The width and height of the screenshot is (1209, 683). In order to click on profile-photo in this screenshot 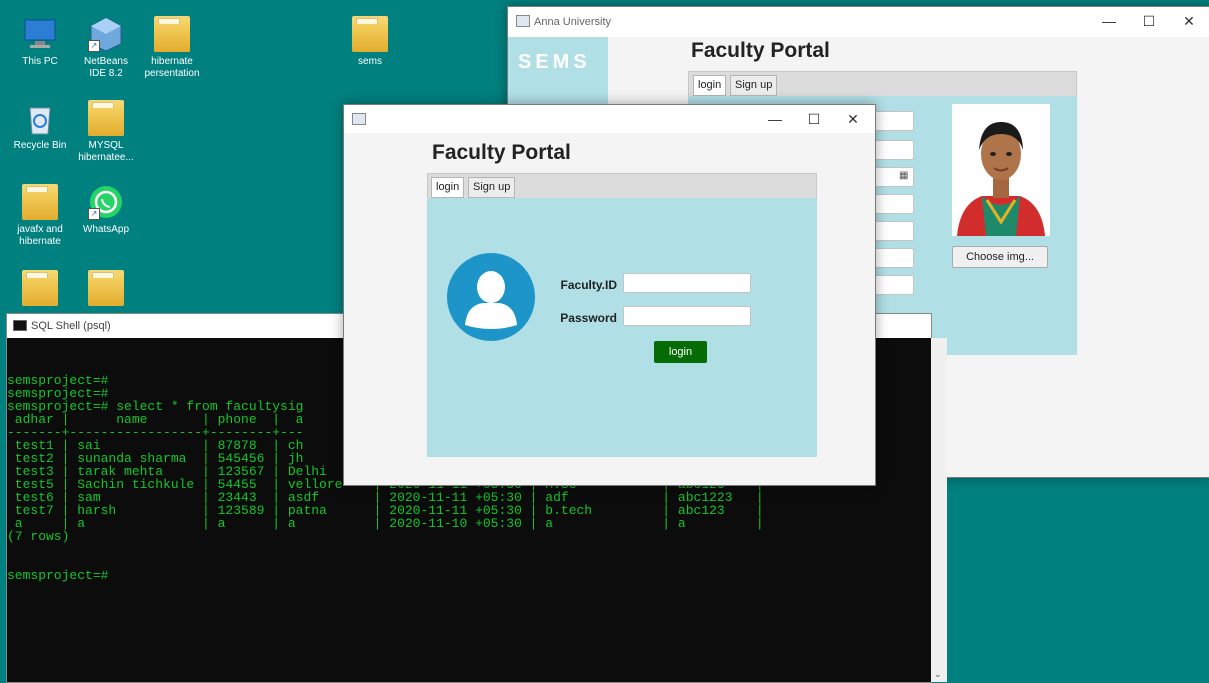, I will do `click(1001, 170)`.